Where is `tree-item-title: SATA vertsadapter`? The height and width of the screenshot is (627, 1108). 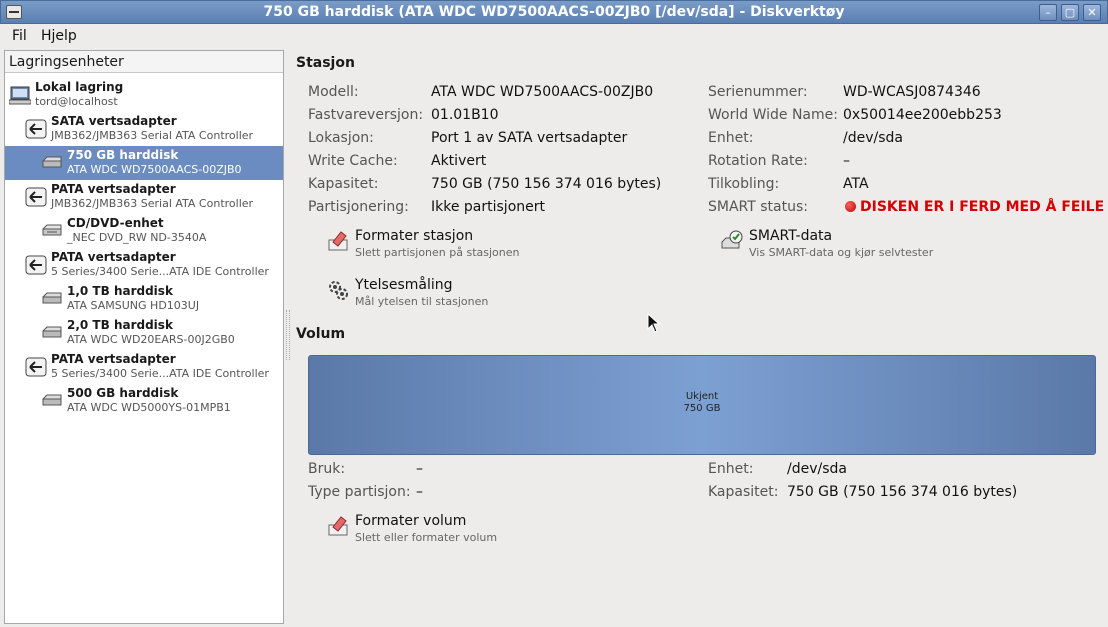 tree-item-title: SATA vertsadapter is located at coordinates (114, 121).